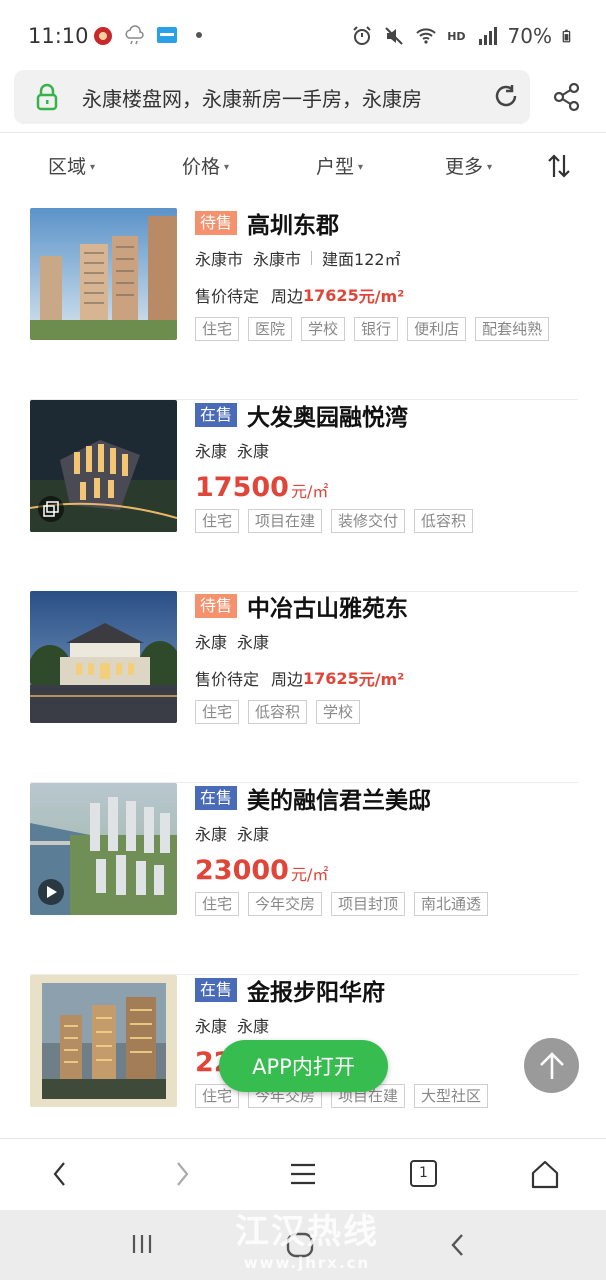  What do you see at coordinates (51, 509) in the screenshot?
I see `gallery-icon` at bounding box center [51, 509].